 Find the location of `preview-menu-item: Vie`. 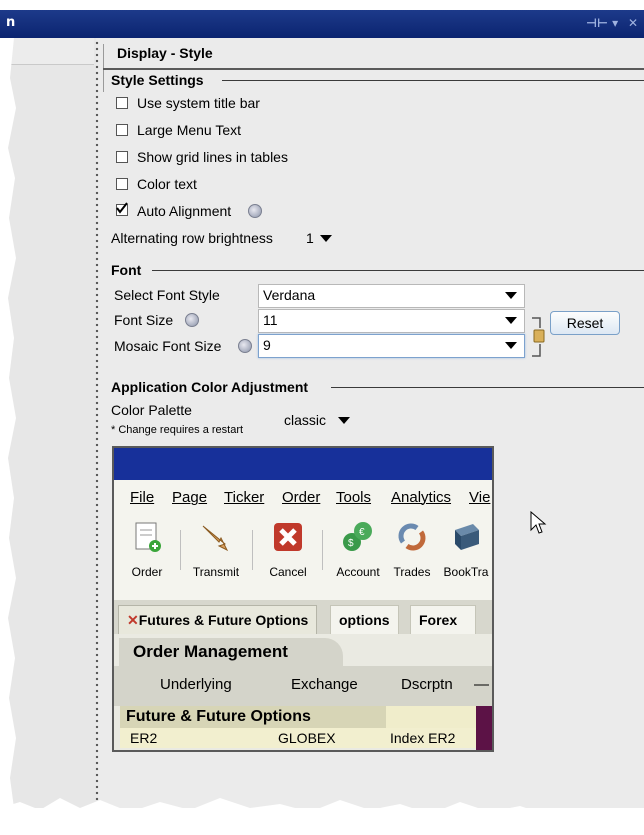

preview-menu-item: Vie is located at coordinates (480, 497).